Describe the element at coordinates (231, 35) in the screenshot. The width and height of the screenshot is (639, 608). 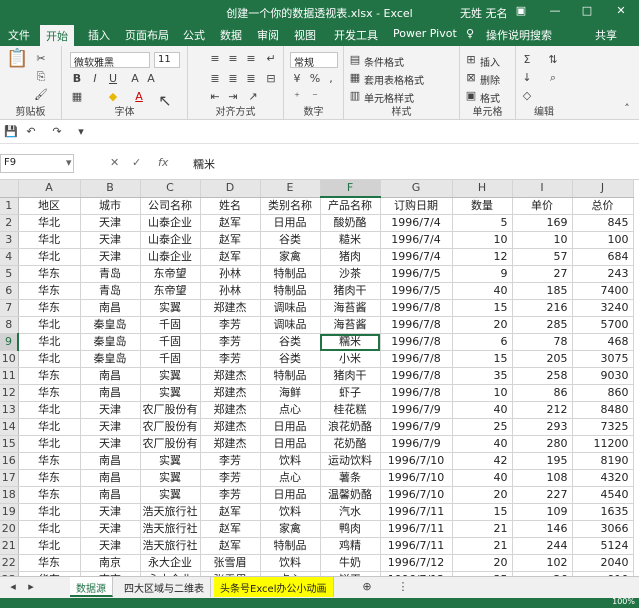
I see `tab-data: 数据` at that location.